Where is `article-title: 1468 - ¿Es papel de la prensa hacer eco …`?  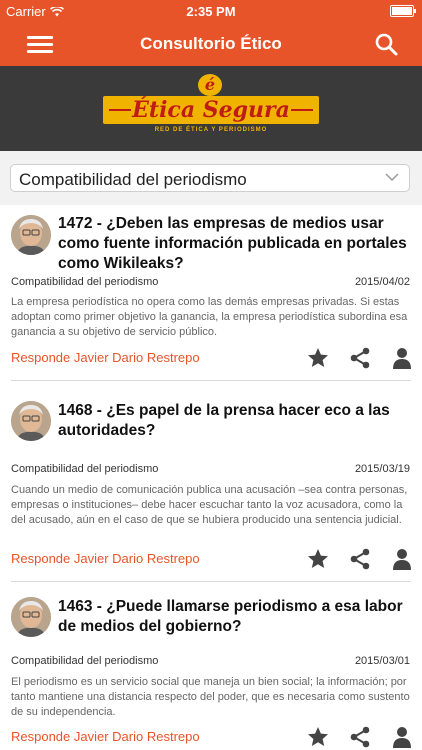
article-title: 1468 - ¿Es papel de la prensa hacer eco … is located at coordinates (234, 421).